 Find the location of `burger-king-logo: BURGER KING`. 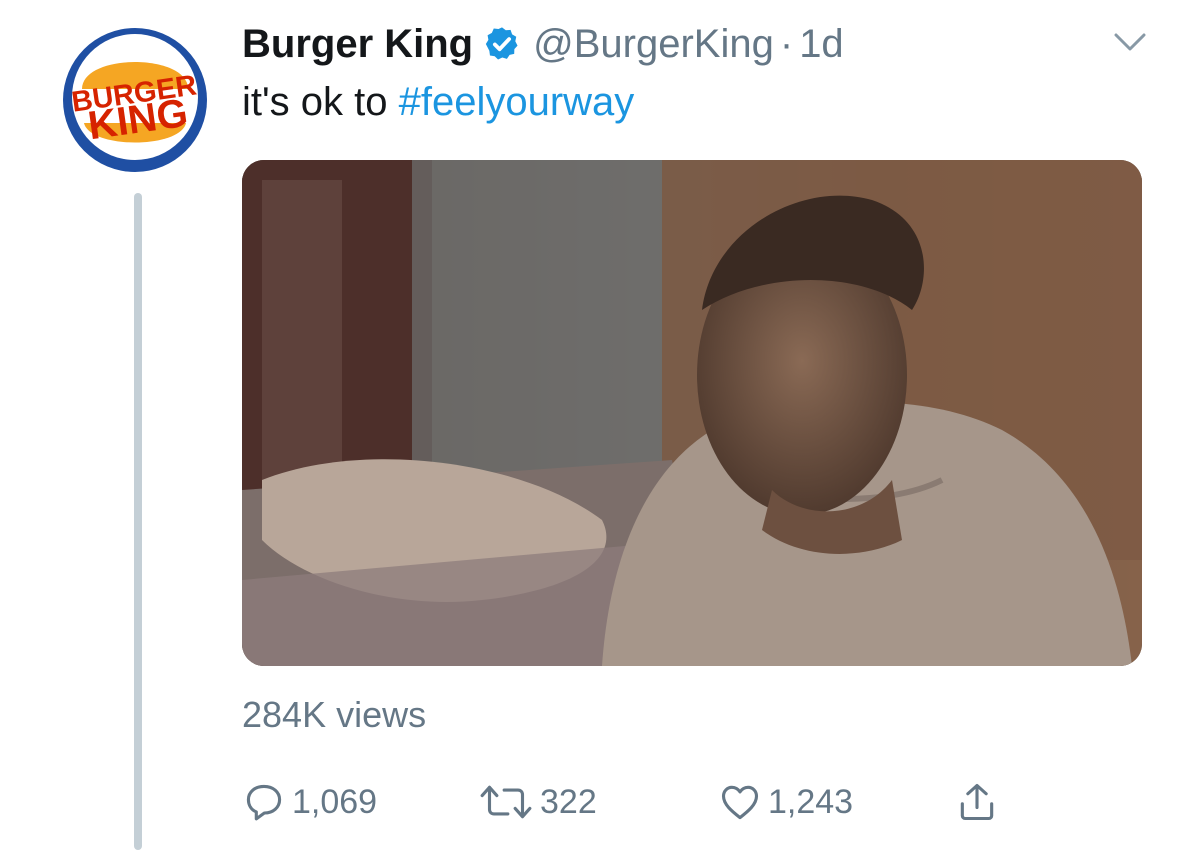

burger-king-logo: BURGER KING is located at coordinates (135, 100).